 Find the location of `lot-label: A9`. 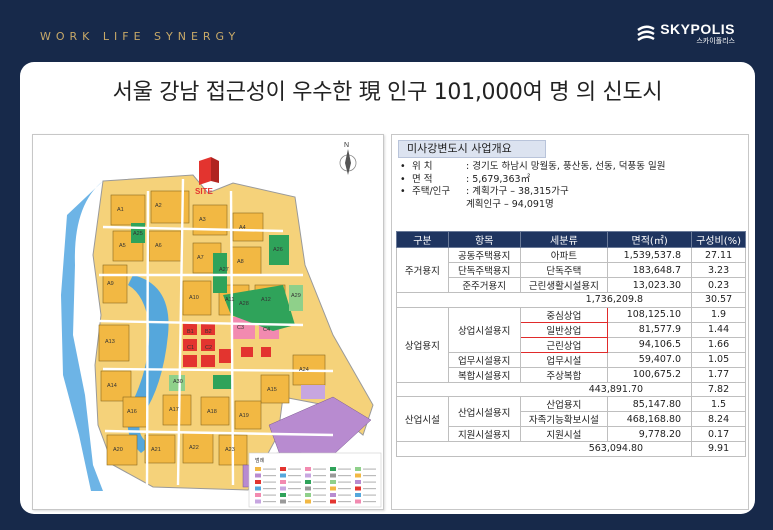

lot-label: A9 is located at coordinates (110, 284).